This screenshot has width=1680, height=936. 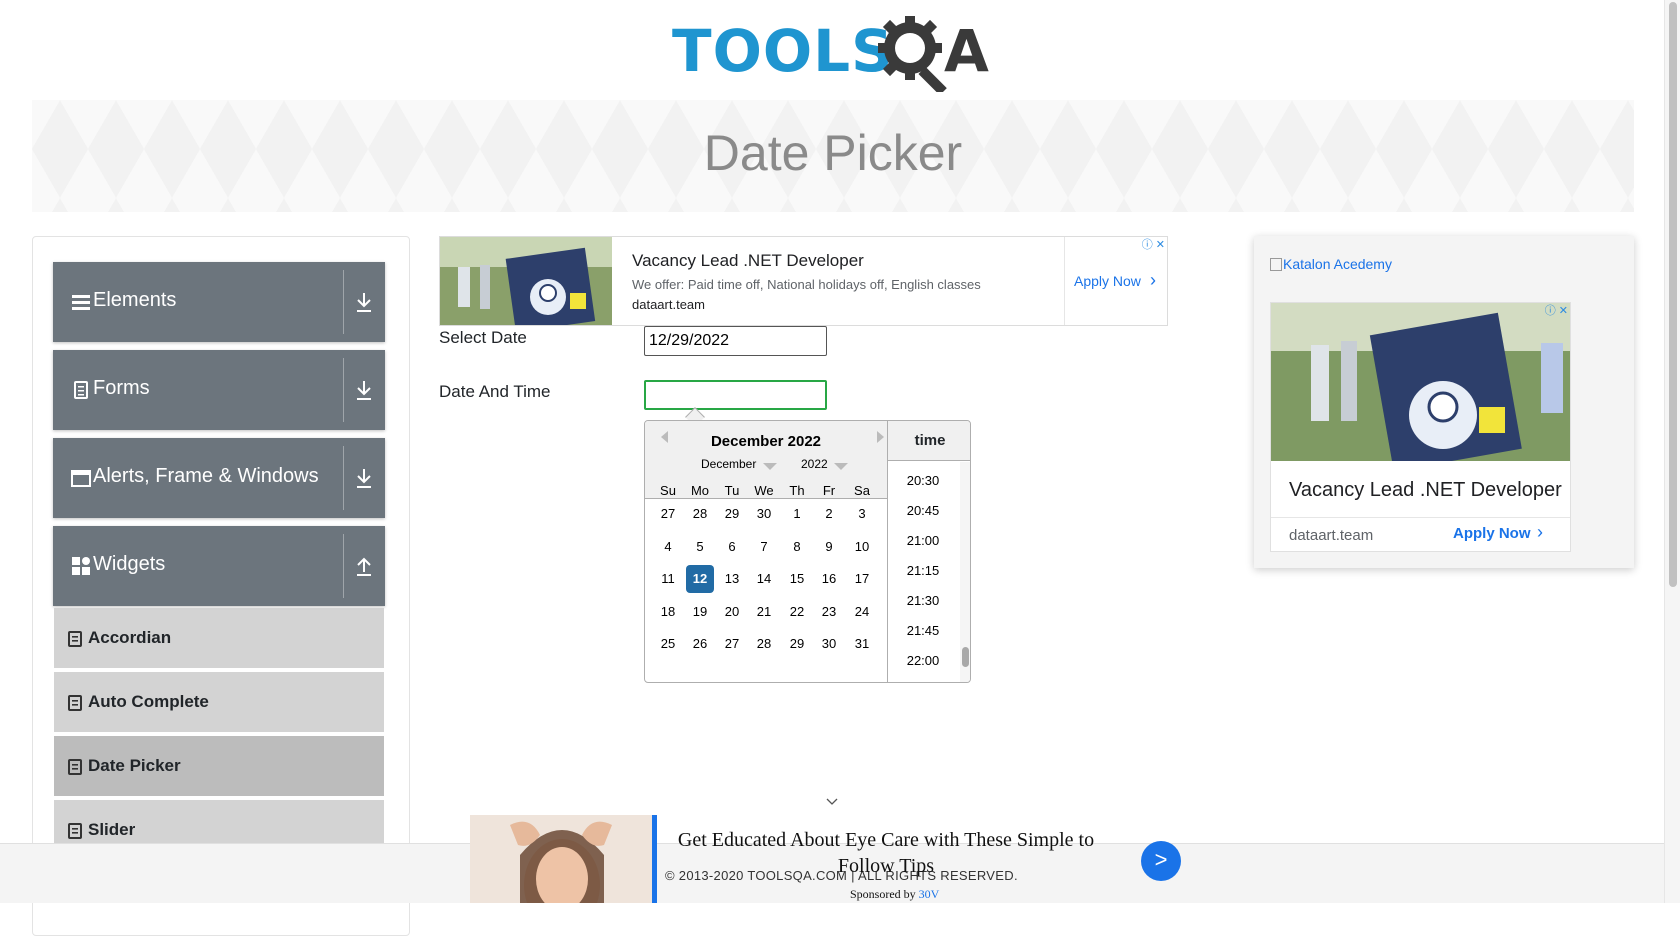 What do you see at coordinates (654, 859) in the screenshot?
I see `accent-bar` at bounding box center [654, 859].